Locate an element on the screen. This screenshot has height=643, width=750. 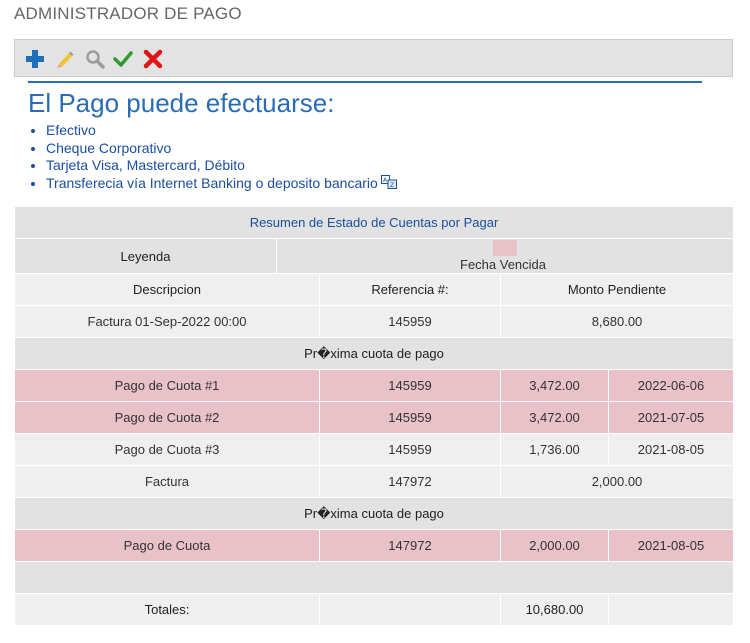
edit-pencil-icon is located at coordinates (65, 59).